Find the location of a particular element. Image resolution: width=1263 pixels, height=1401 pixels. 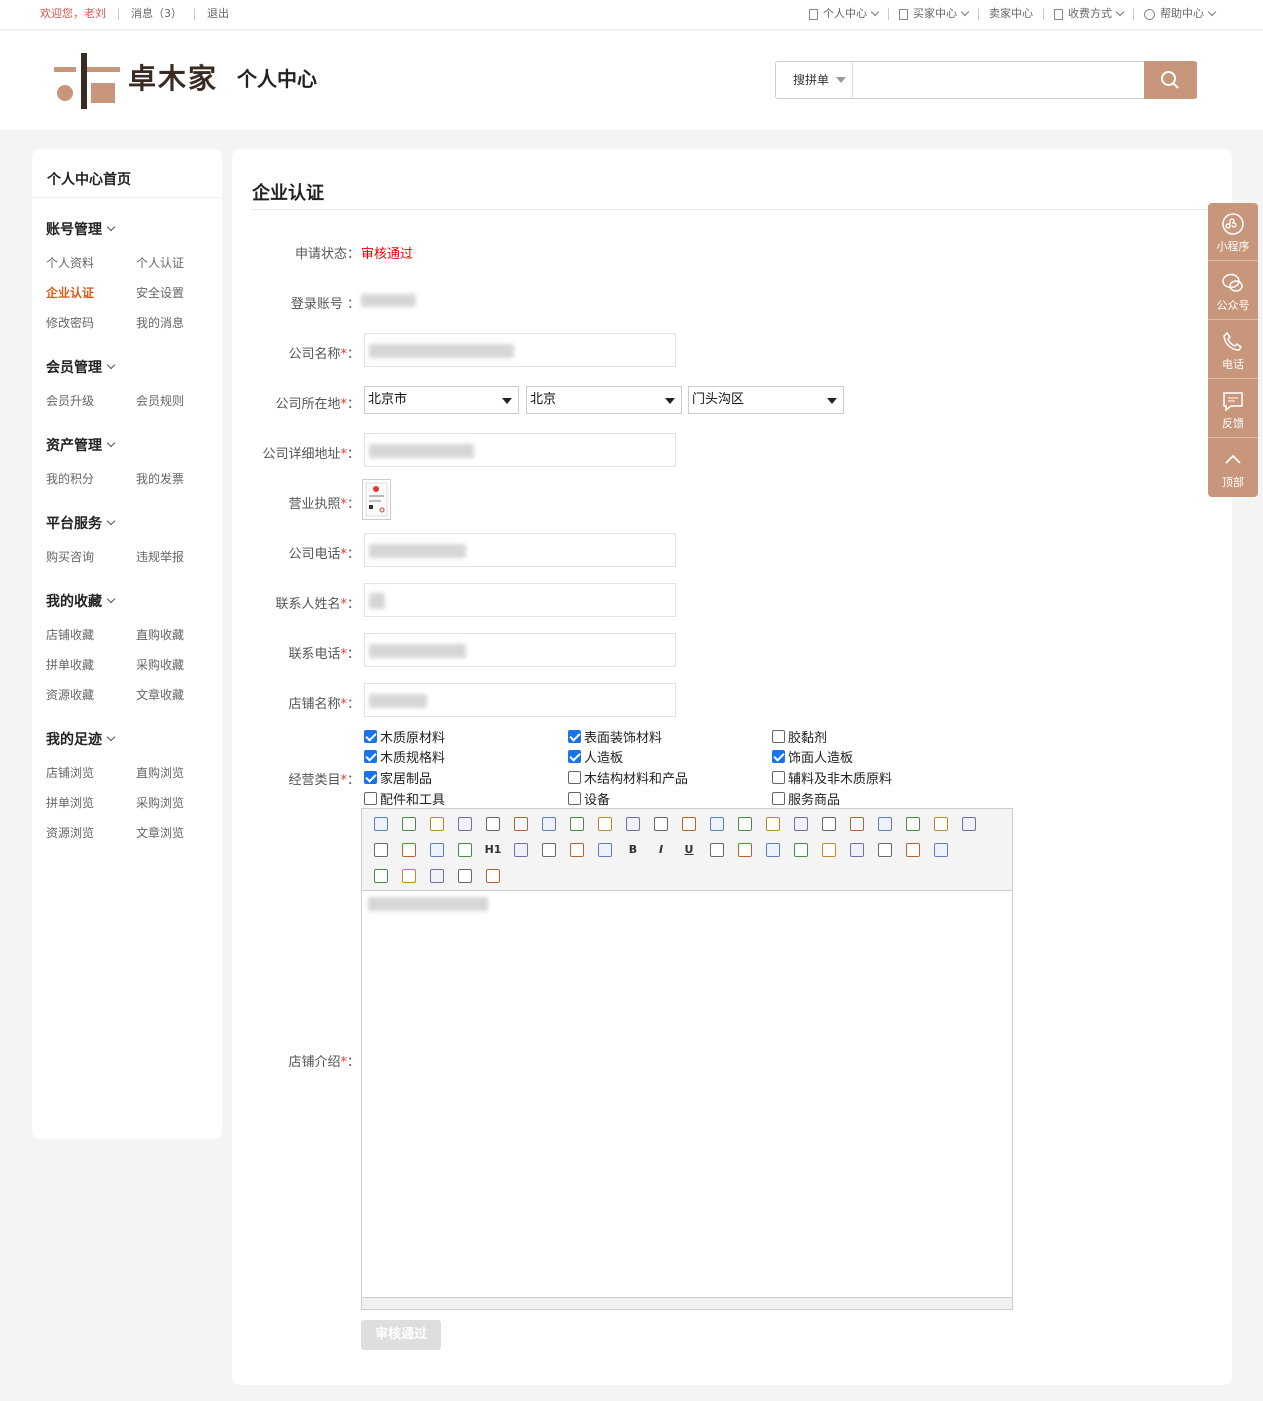

font-size-icon is located at coordinates (549, 850).